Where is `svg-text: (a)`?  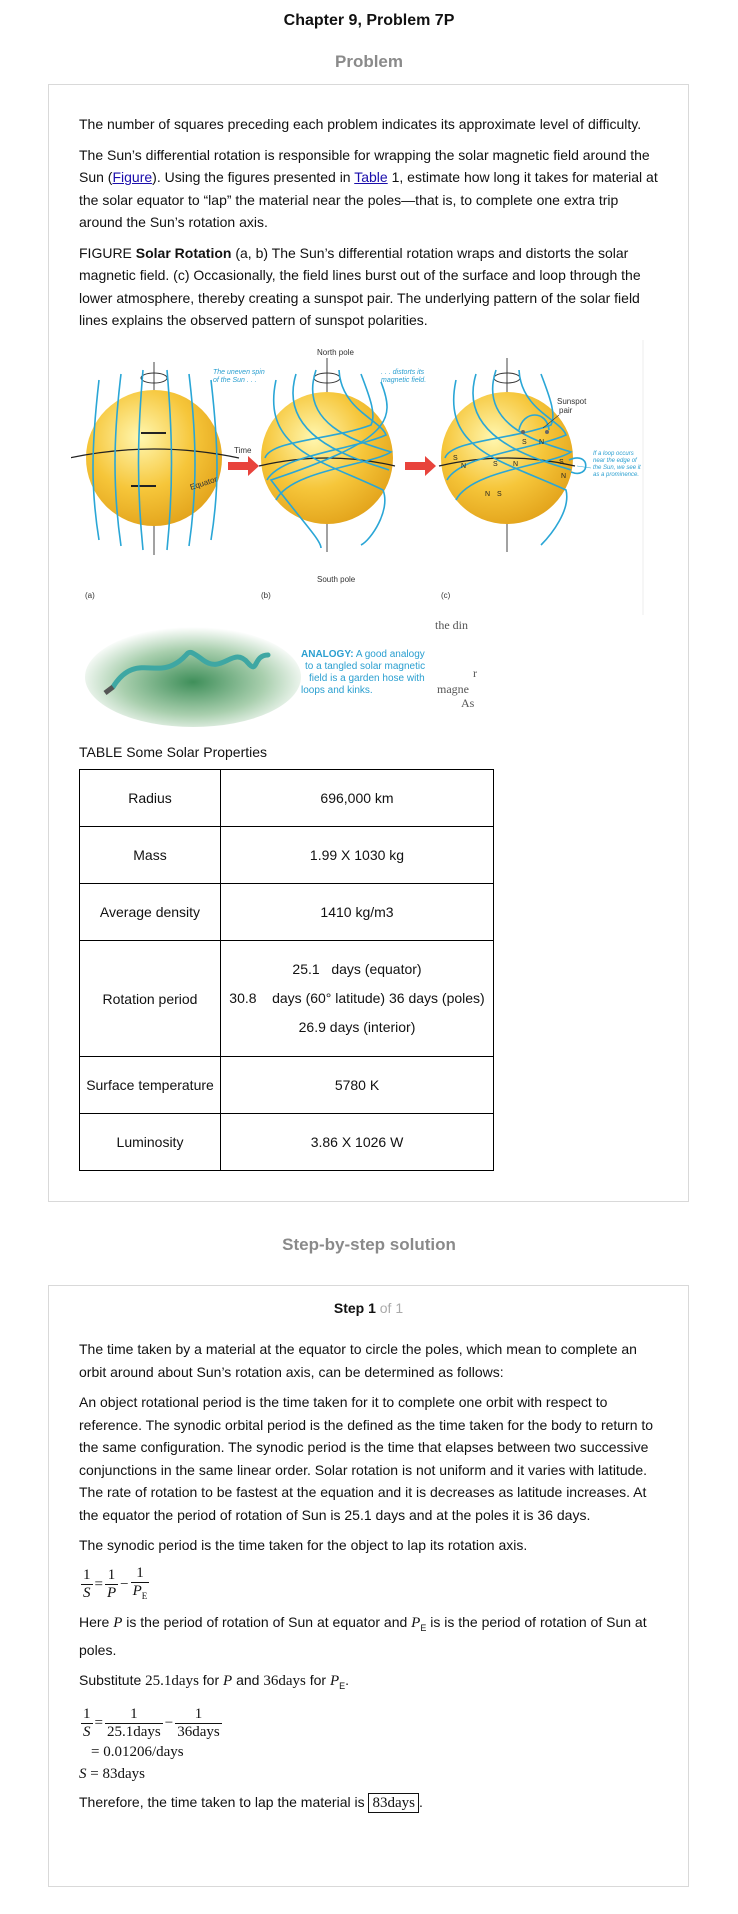 svg-text: (a) is located at coordinates (90, 595).